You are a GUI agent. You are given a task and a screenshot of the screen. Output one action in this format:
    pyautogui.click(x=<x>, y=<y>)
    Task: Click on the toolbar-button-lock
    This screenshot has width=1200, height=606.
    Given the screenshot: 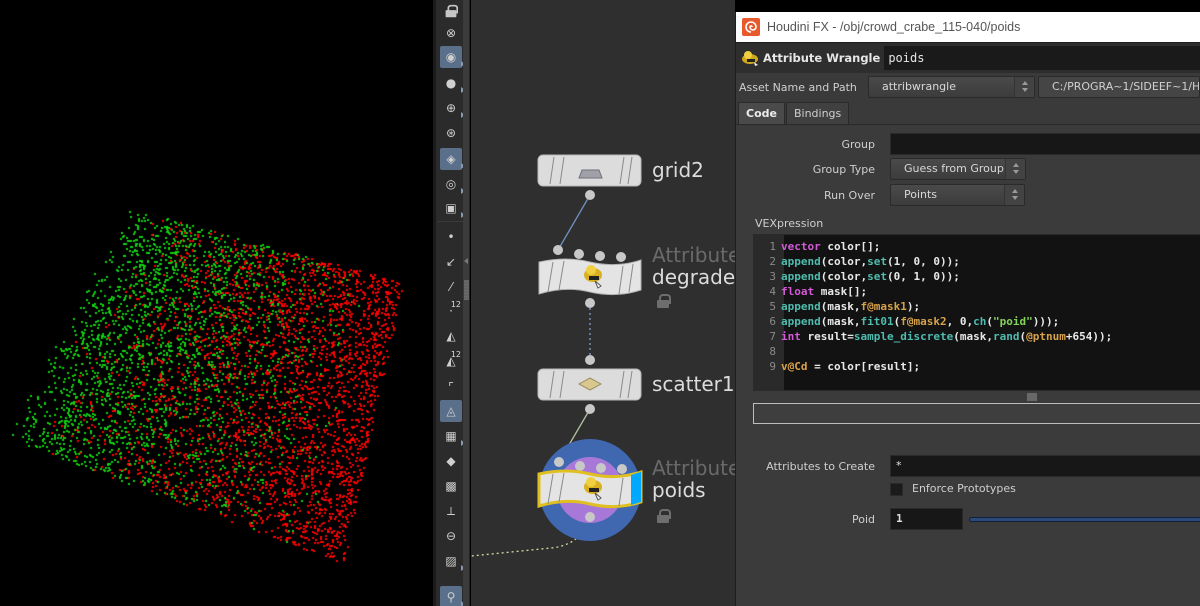 What is the action you would take?
    pyautogui.click(x=451, y=11)
    